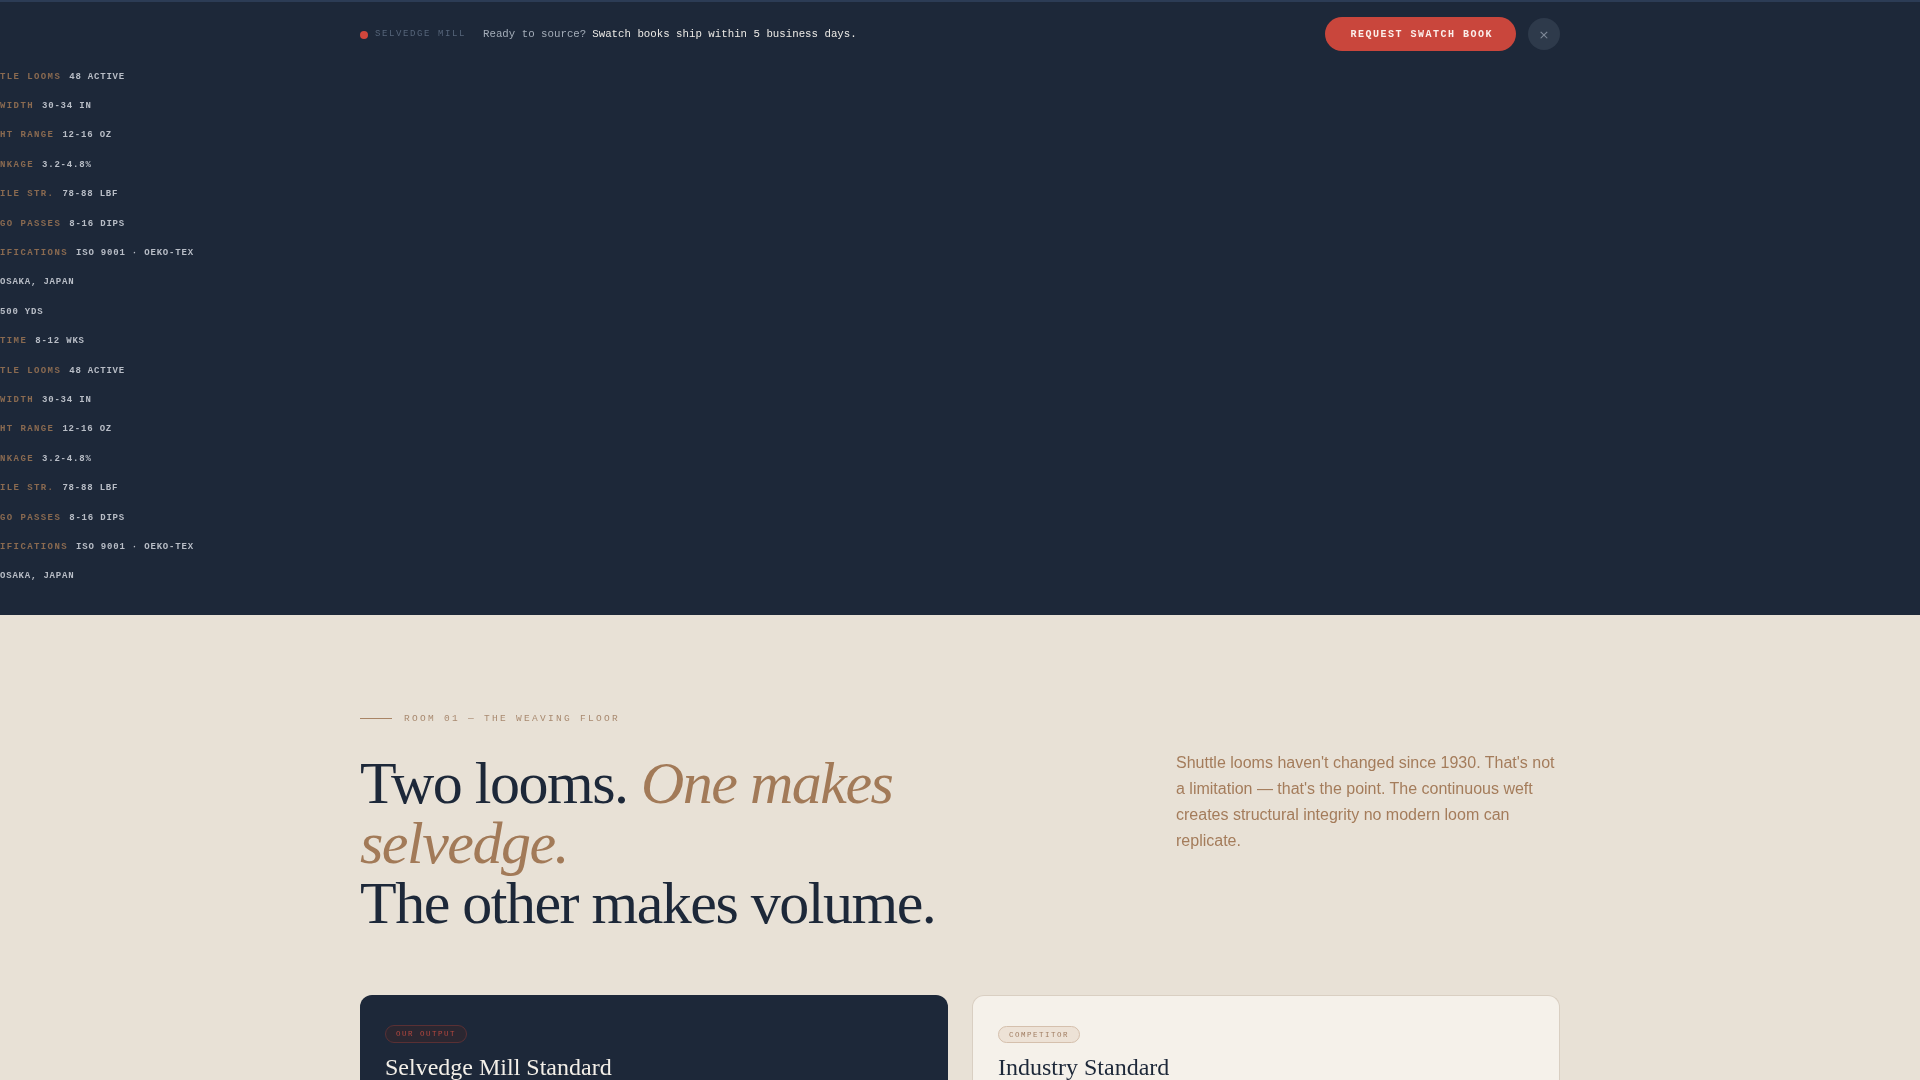  I want to click on eyebrow-text: ROOM 01 — THE WEAVING FLOOR, so click(512, 718).